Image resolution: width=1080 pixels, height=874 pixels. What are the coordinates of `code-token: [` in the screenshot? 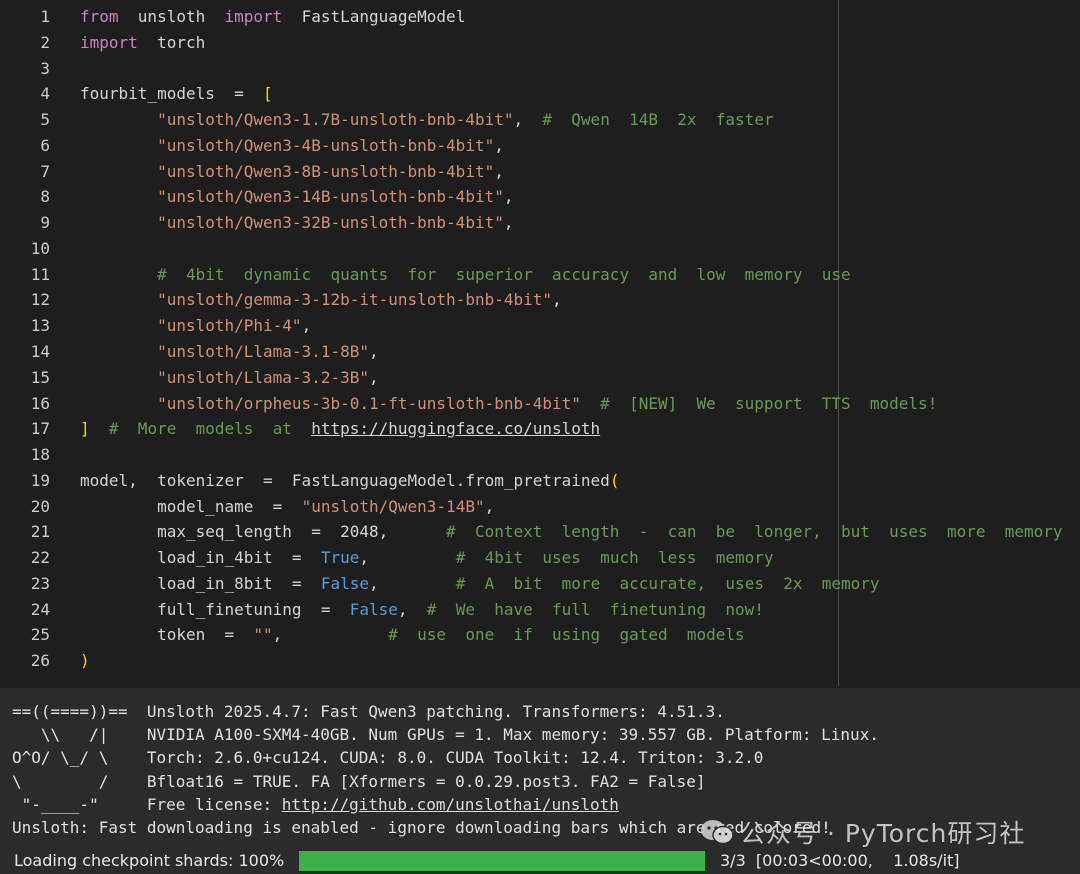 It's located at (268, 94).